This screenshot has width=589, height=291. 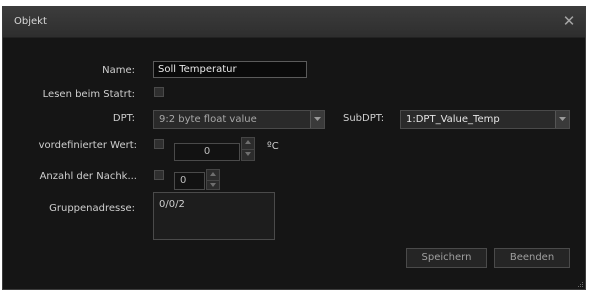 What do you see at coordinates (207, 152) in the screenshot?
I see `predefined-value-input: 0` at bounding box center [207, 152].